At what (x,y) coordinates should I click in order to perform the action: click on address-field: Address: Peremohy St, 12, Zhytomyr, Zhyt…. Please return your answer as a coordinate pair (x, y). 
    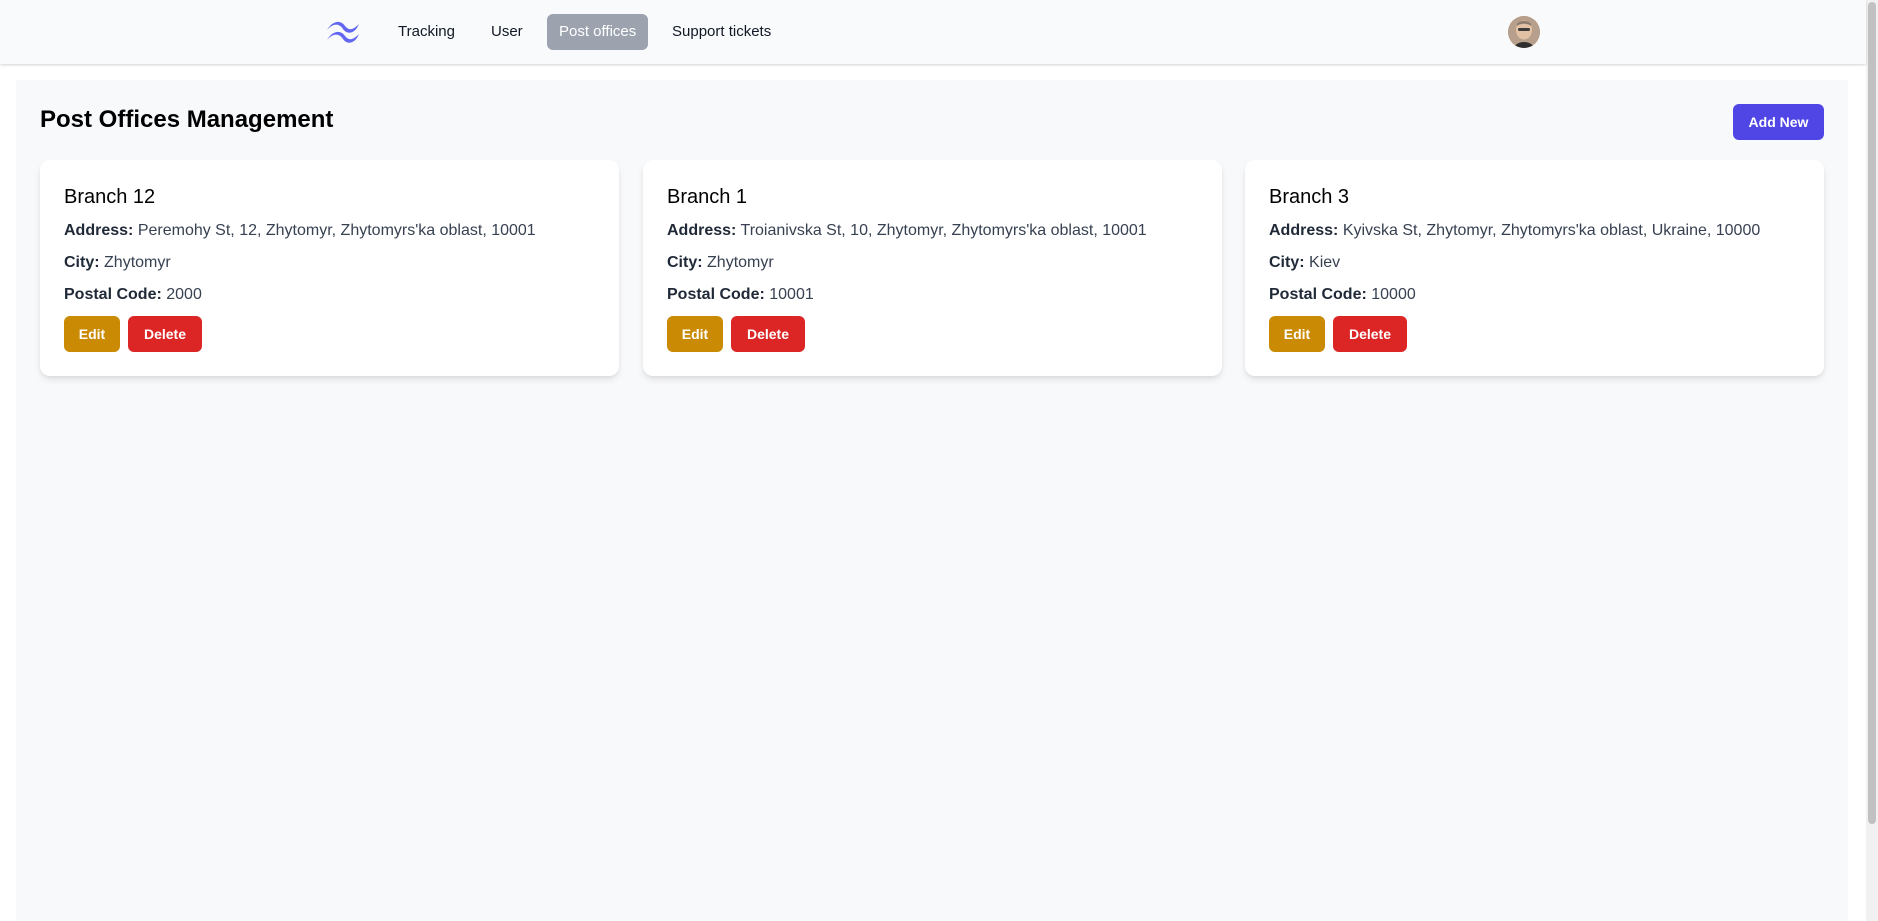
    Looking at the image, I should click on (300, 231).